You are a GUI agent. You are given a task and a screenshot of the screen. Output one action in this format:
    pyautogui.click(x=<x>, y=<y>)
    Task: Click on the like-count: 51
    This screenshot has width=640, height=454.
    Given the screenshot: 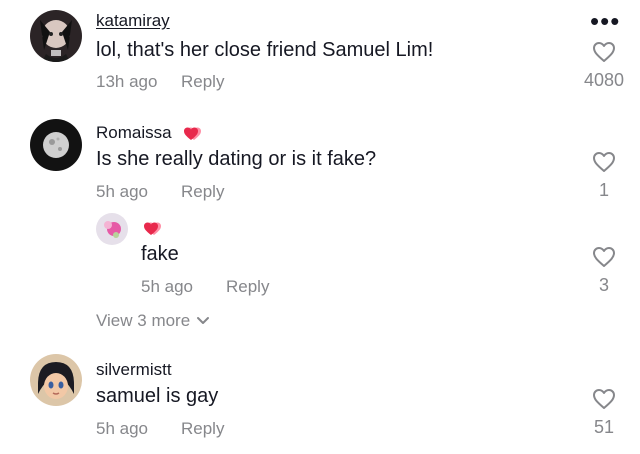 What is the action you would take?
    pyautogui.click(x=604, y=427)
    